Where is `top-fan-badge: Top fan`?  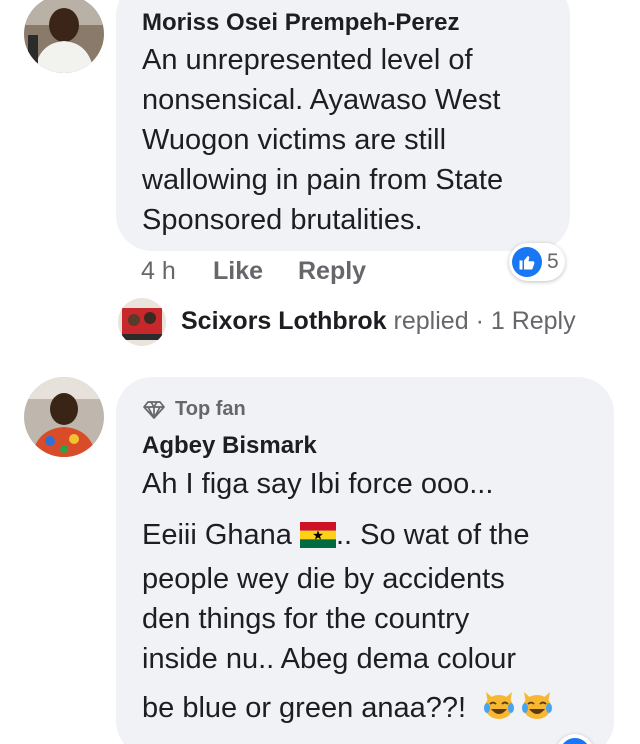 top-fan-badge: Top fan is located at coordinates (194, 409).